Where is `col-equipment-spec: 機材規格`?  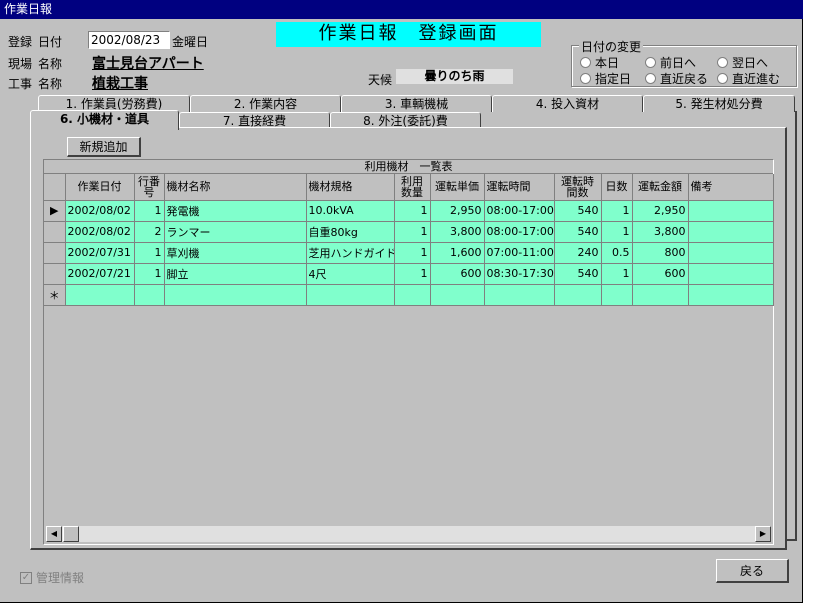
col-equipment-spec: 機材規格 is located at coordinates (350, 187).